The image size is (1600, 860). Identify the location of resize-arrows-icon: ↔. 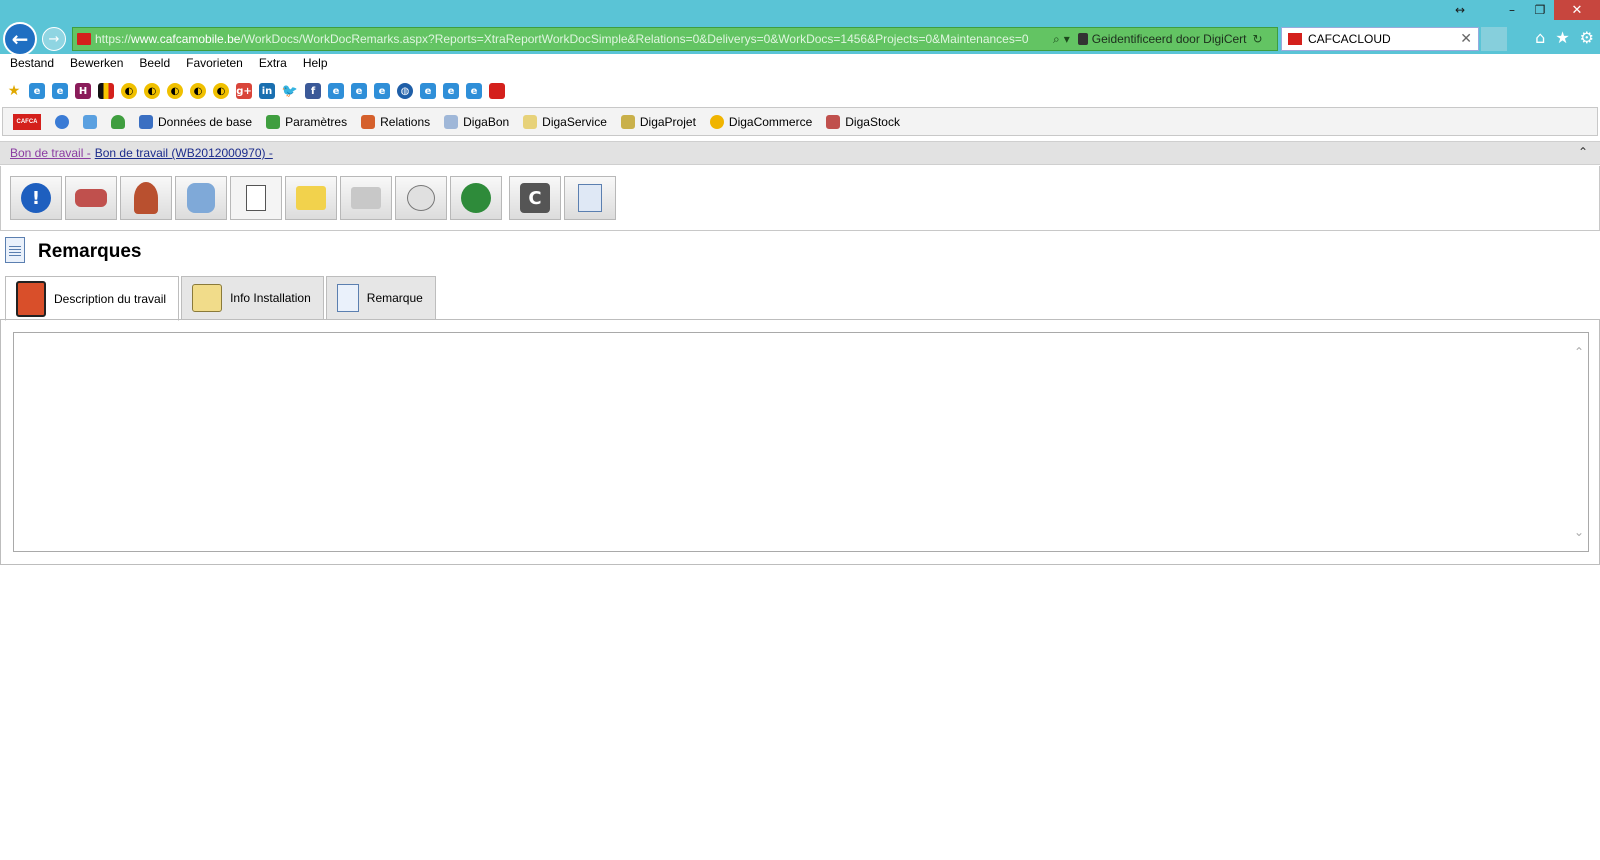
(1460, 10).